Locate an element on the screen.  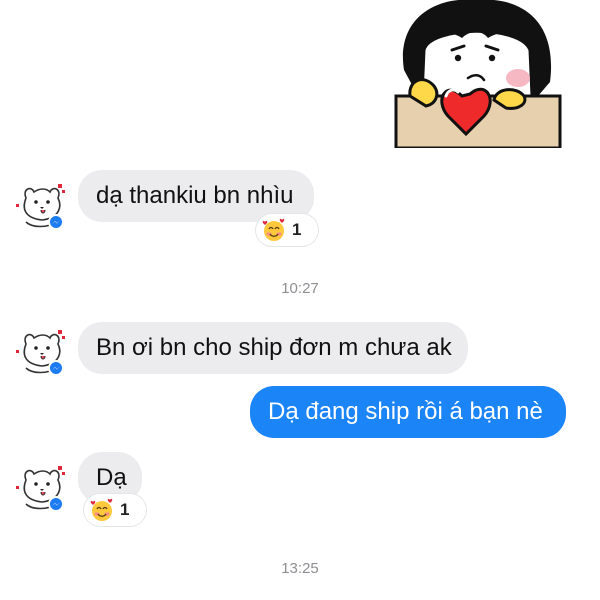
message-text: Bn ơi bn cho ship đơn m chưa ak is located at coordinates (274, 347).